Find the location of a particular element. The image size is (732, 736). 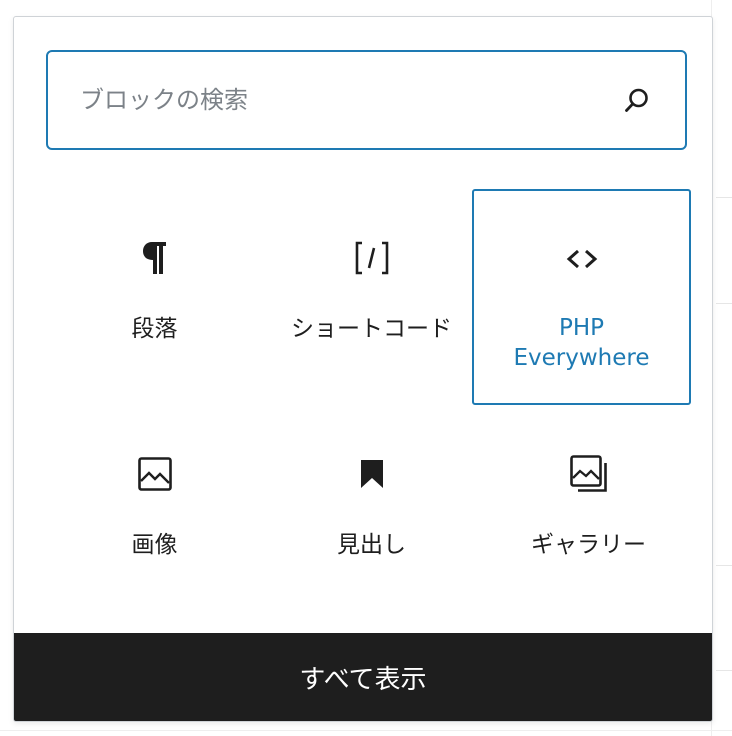

gallery-icon is located at coordinates (589, 474).